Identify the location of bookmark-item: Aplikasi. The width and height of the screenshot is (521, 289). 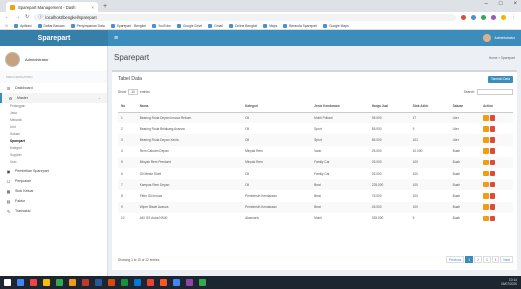
(23, 25).